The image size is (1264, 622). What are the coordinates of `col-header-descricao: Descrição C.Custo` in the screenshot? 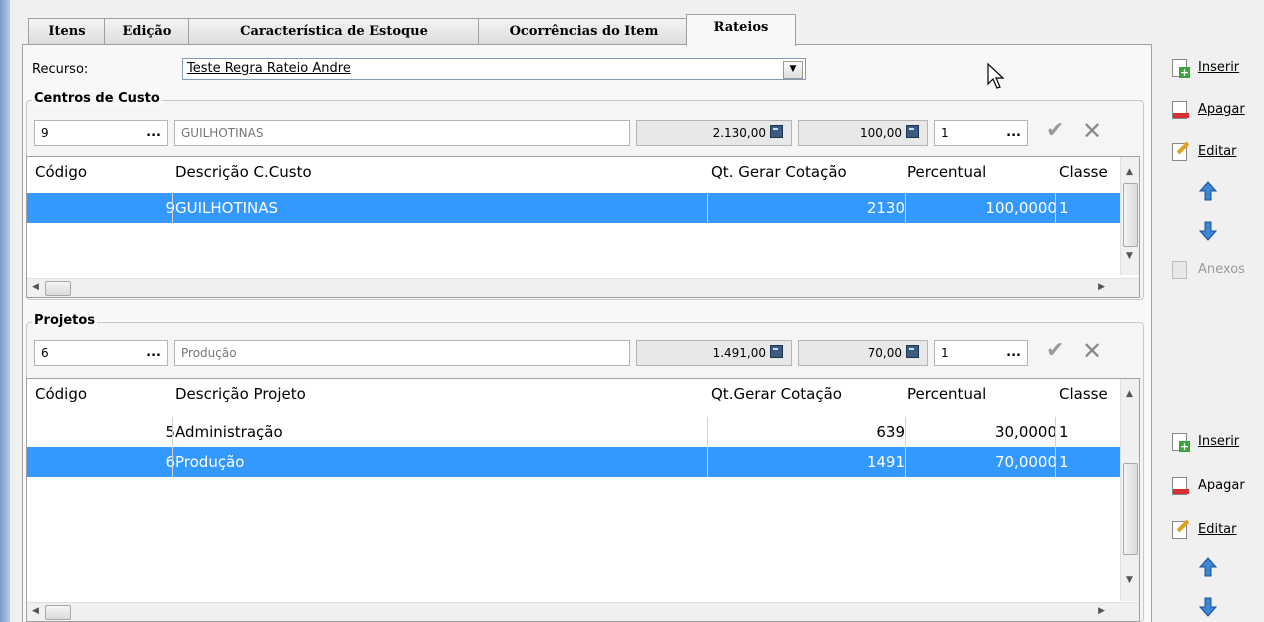 It's located at (243, 172).